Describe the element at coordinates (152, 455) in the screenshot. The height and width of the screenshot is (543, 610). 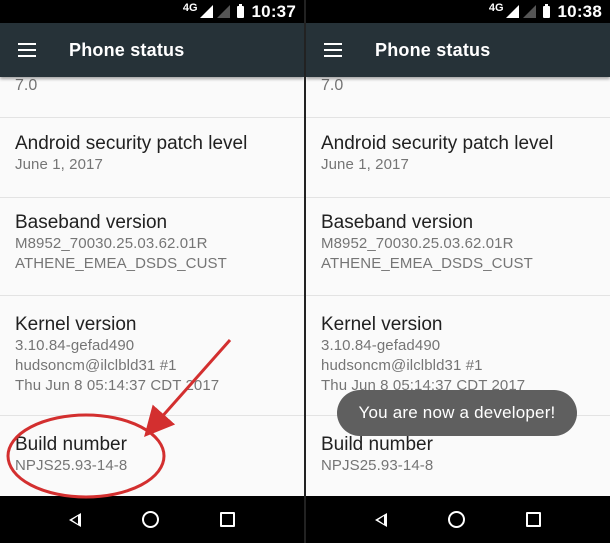
I see `list-item-build-number: Build number NPJS25.93-14-8` at that location.